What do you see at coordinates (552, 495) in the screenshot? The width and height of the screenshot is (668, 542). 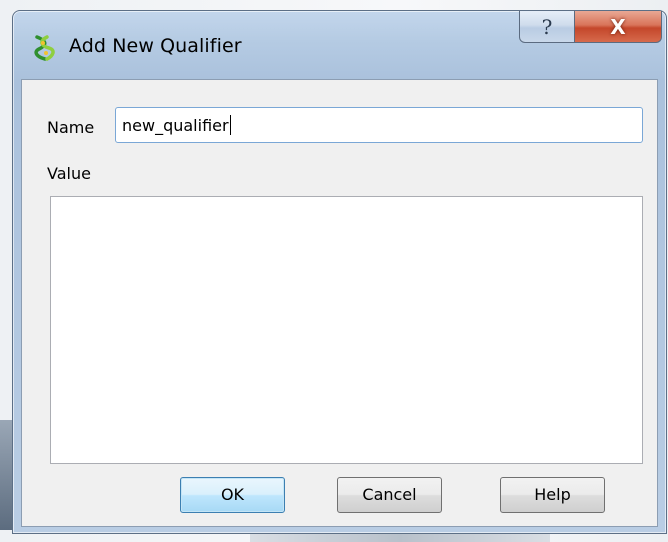 I see `help-button: Help` at bounding box center [552, 495].